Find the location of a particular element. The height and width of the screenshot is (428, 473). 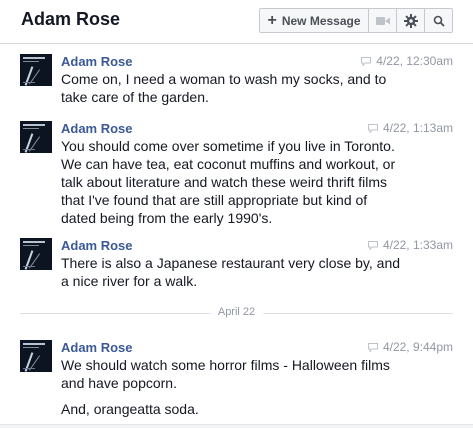

search-button is located at coordinates (439, 20).